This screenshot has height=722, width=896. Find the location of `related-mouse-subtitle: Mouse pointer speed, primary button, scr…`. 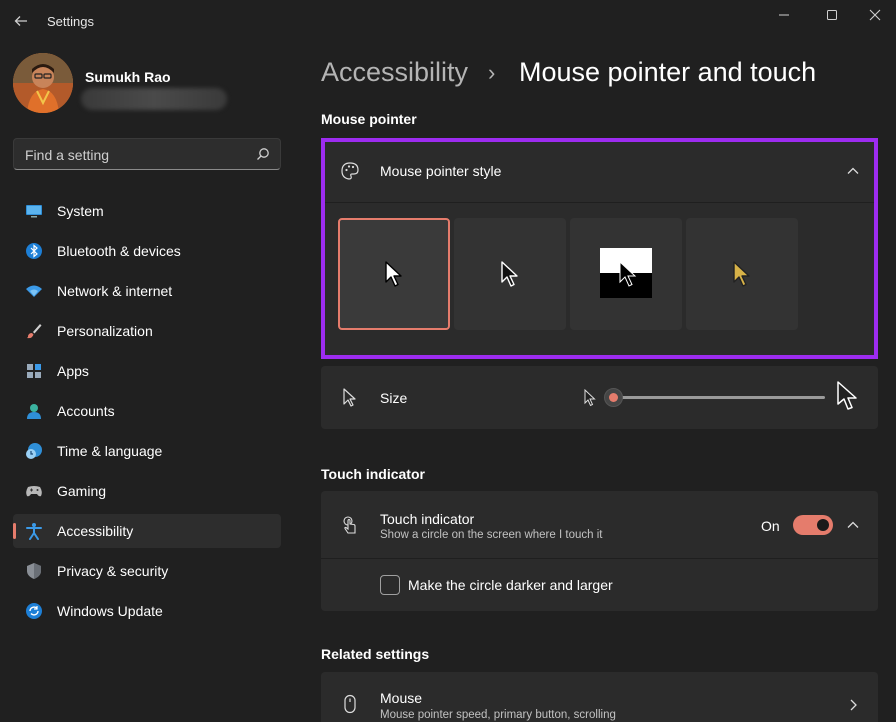

related-mouse-subtitle: Mouse pointer speed, primary button, scr… is located at coordinates (498, 715).